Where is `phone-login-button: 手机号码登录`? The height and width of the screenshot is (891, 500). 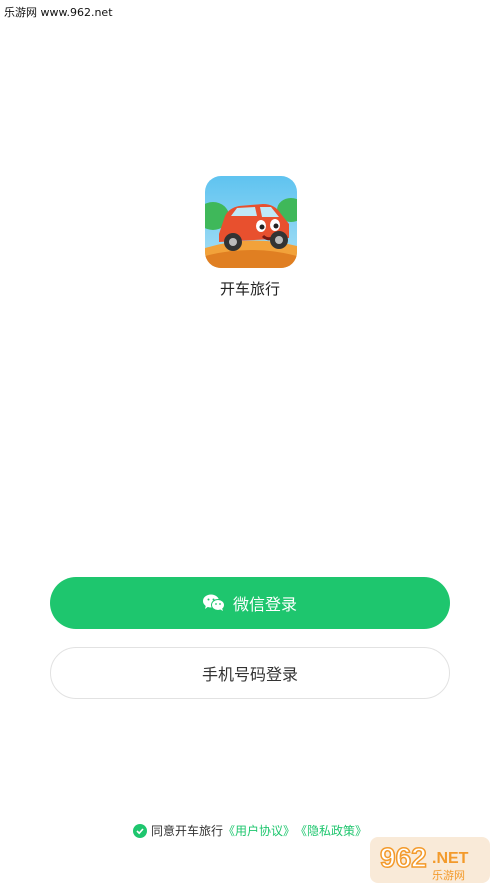
phone-login-button: 手机号码登录 is located at coordinates (250, 673).